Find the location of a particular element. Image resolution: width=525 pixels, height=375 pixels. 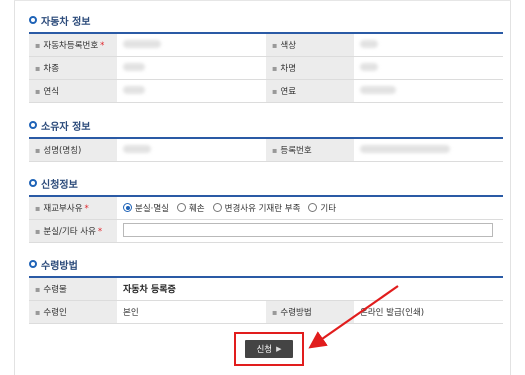

radio-label: 기타 is located at coordinates (328, 208).